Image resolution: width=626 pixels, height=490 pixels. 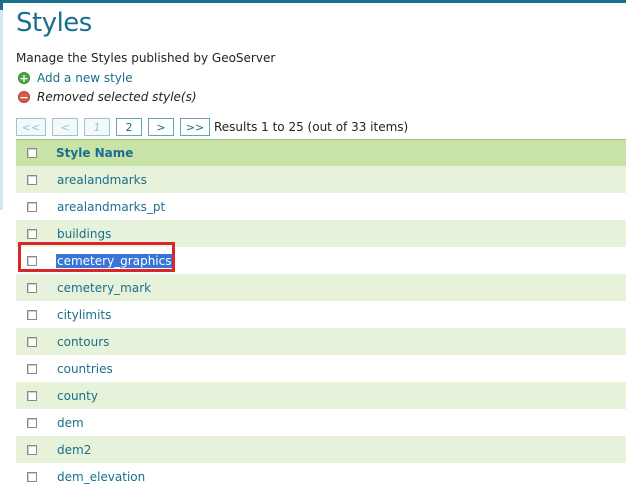 I want to click on table-header: Style Name, so click(x=321, y=152).